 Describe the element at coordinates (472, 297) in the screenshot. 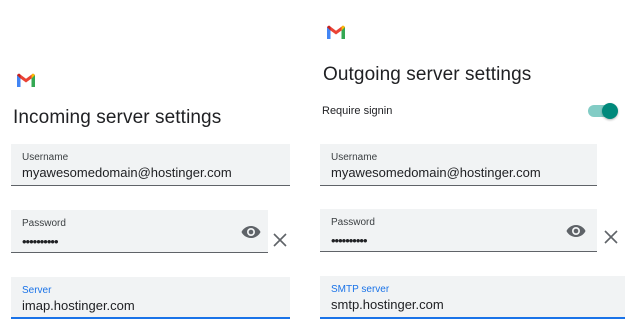

I see `smtp-server-field: SMTP server smtp.hostinger.com` at that location.